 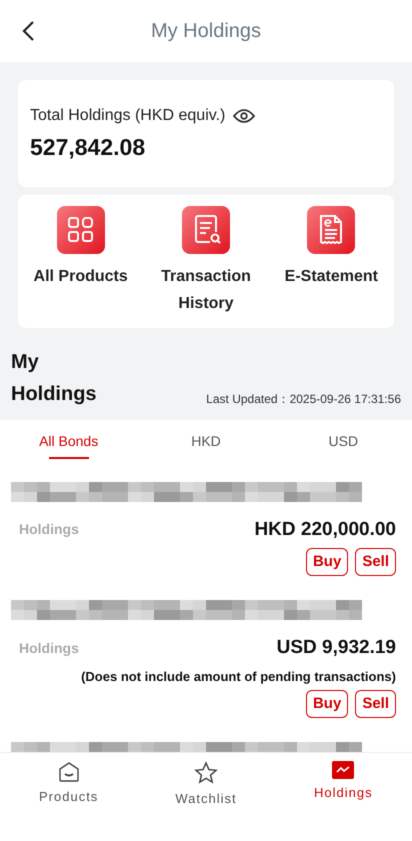 What do you see at coordinates (325, 530) in the screenshot?
I see `holding-amount: HKD 220,000.00` at bounding box center [325, 530].